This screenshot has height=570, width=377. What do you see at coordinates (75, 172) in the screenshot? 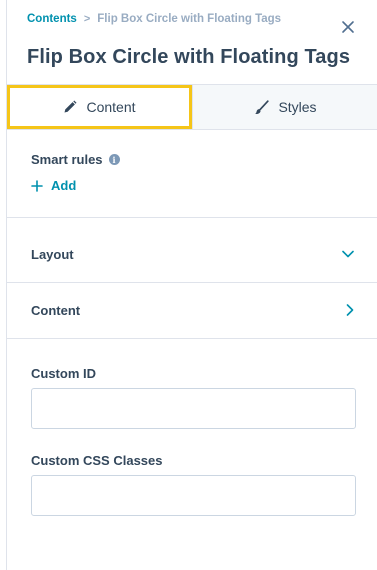
I see `smart-rules-section: Smart rules i Add` at bounding box center [75, 172].